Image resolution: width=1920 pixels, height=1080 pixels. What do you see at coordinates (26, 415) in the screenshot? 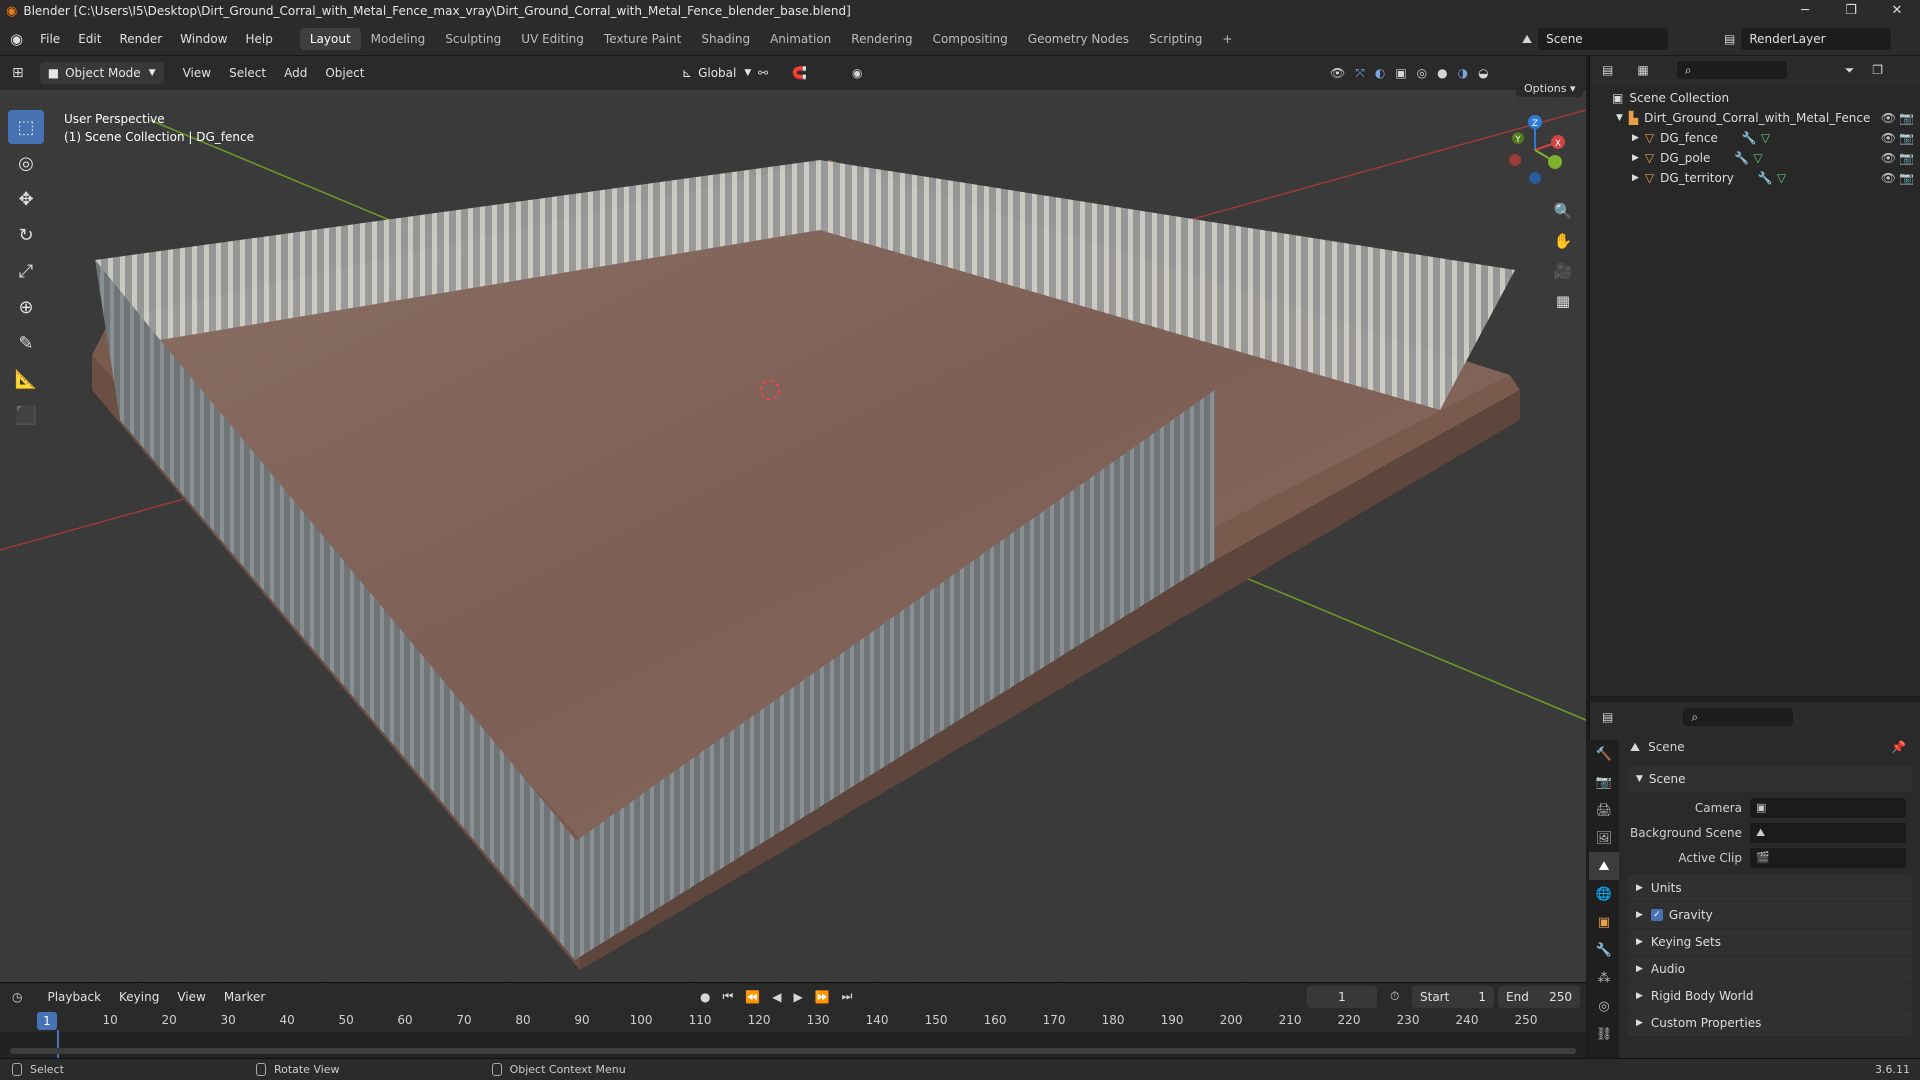
I see `add-cube-tool-icon: ⬛` at bounding box center [26, 415].